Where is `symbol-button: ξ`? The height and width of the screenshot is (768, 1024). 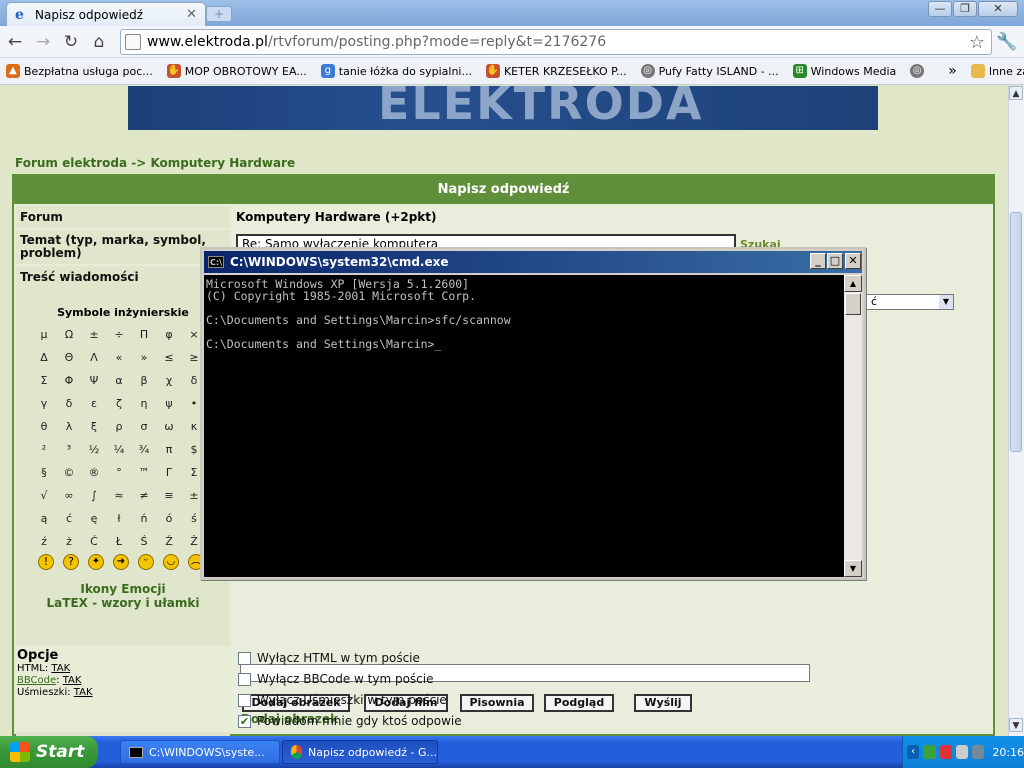 symbol-button: ξ is located at coordinates (94, 426).